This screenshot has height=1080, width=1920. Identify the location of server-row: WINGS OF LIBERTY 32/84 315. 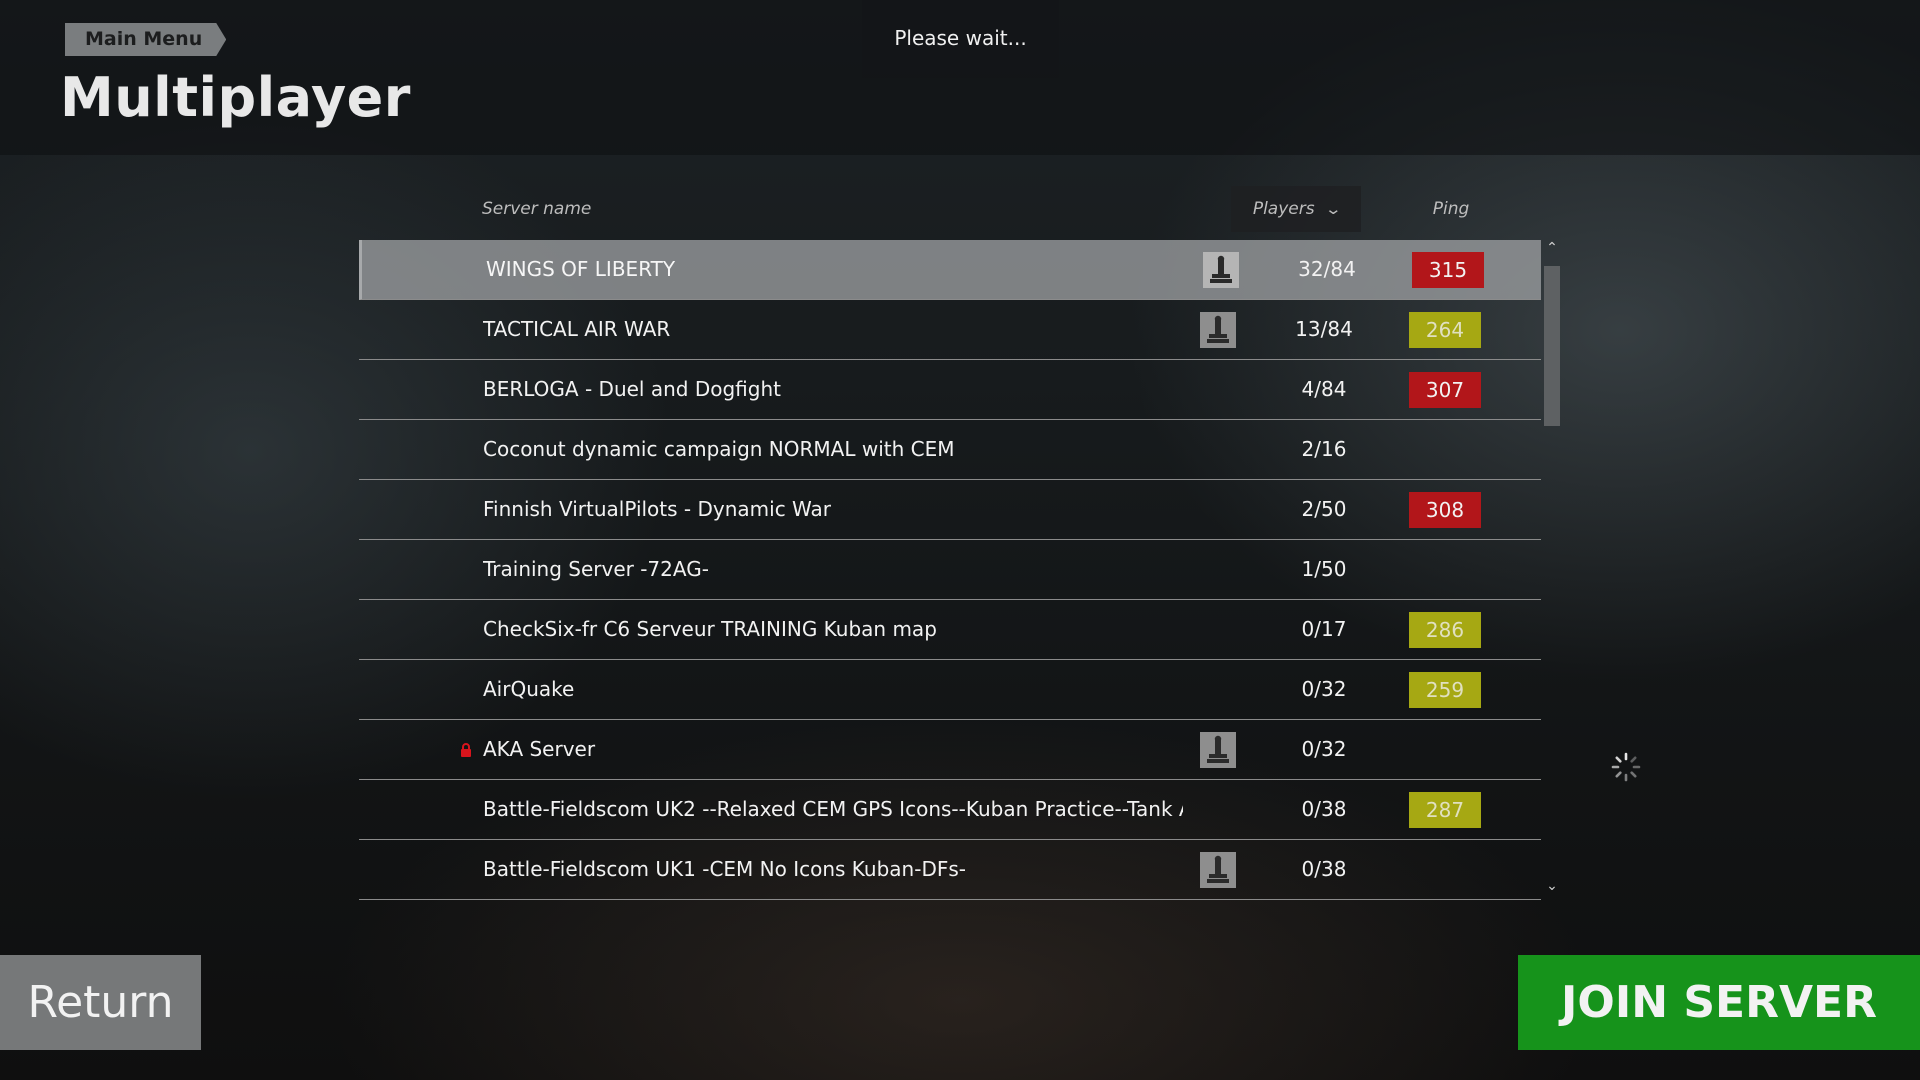
(950, 270).